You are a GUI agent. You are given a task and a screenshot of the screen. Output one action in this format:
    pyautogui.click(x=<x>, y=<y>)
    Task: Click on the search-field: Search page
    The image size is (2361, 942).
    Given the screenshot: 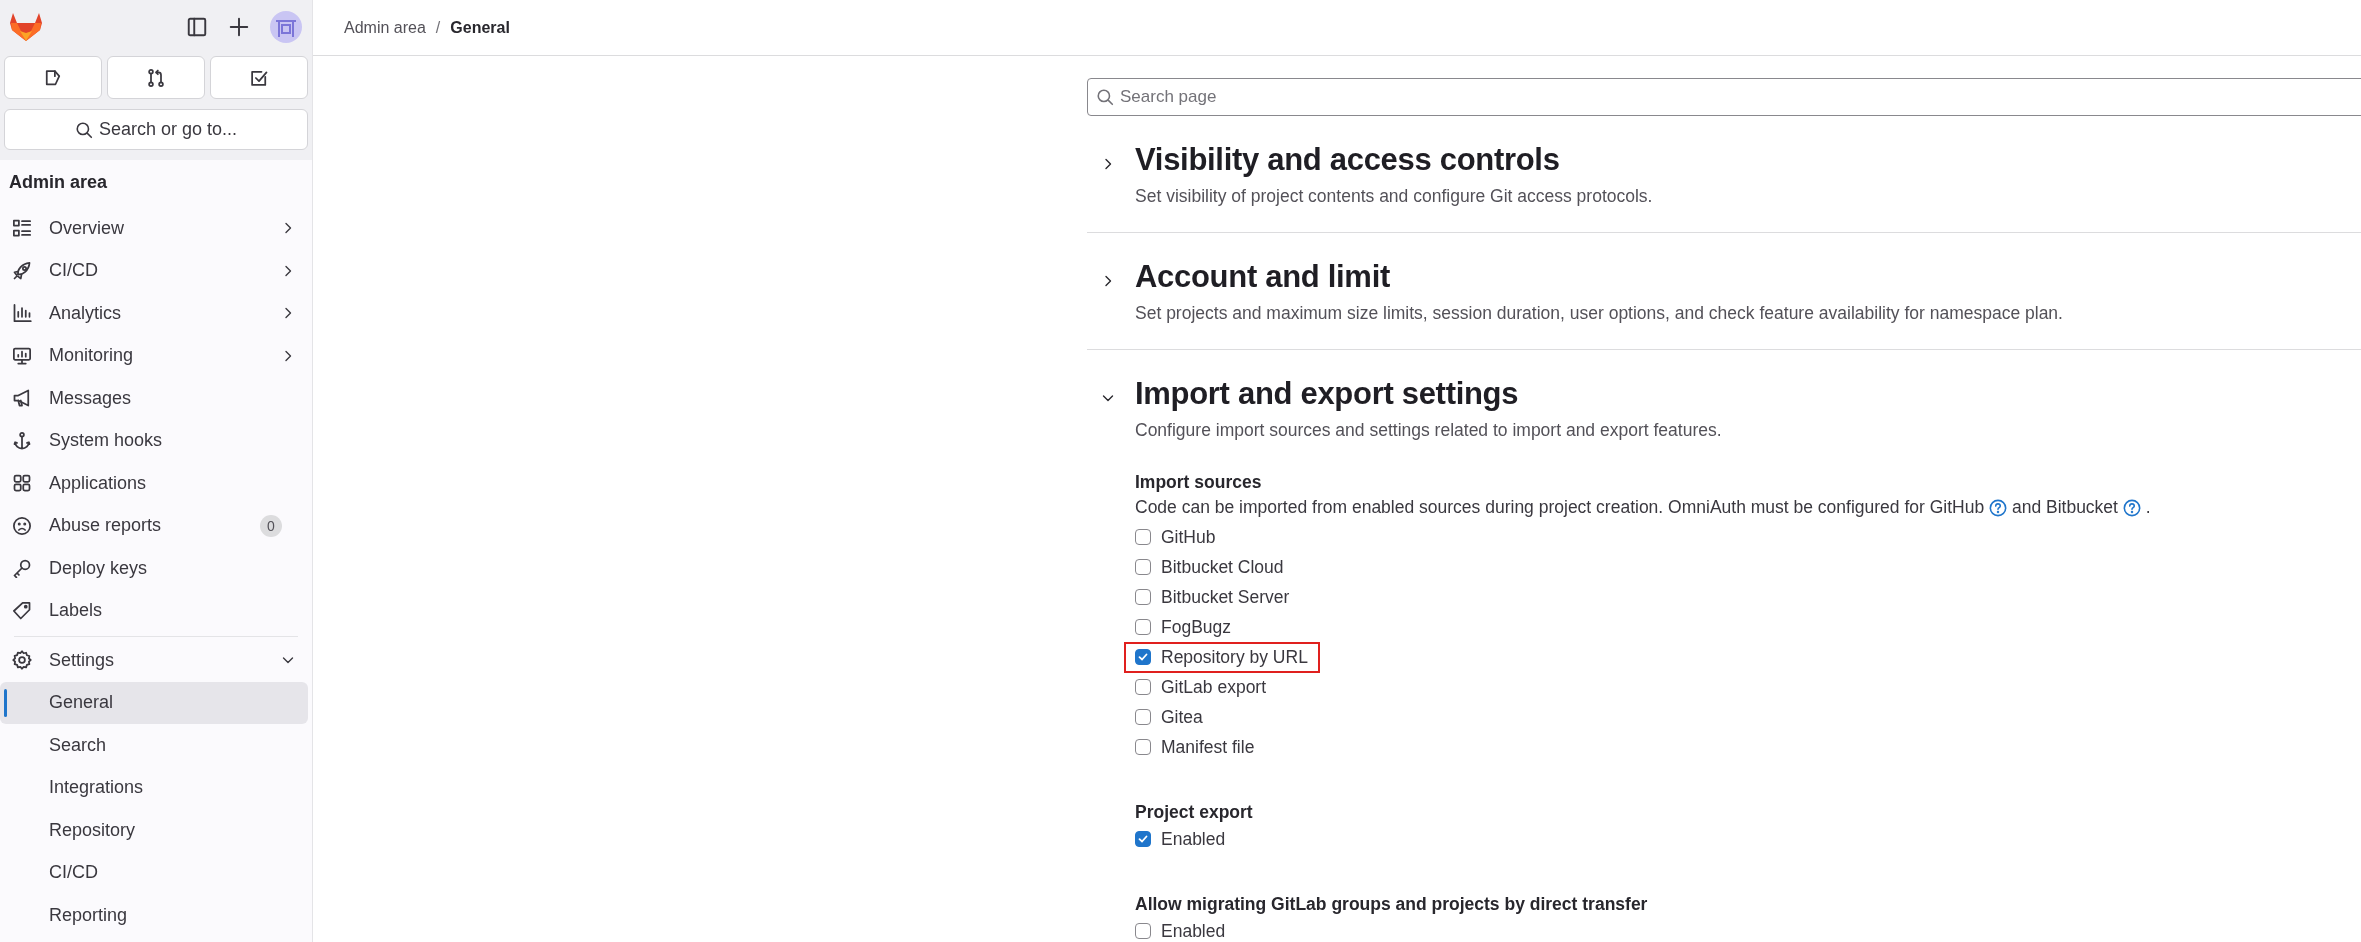 What is the action you would take?
    pyautogui.click(x=1724, y=97)
    